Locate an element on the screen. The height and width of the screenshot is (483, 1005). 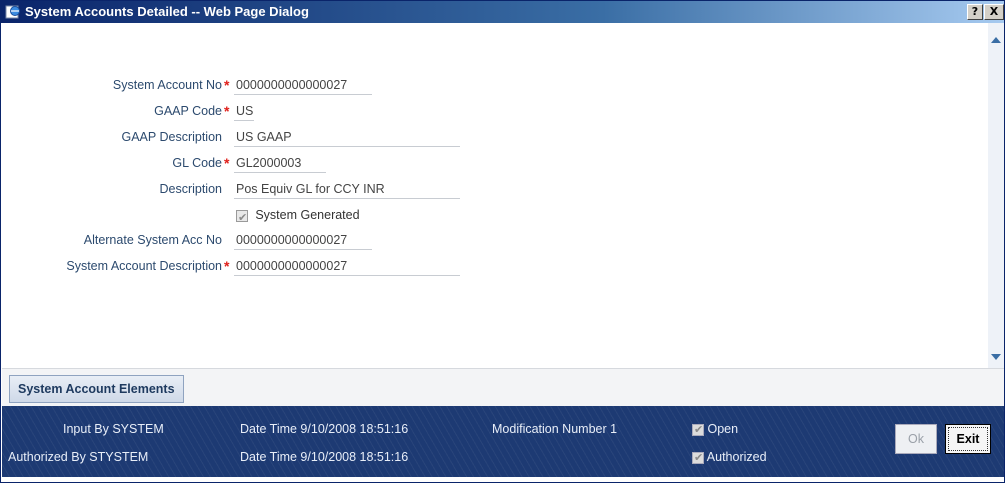
help-button: ? is located at coordinates (975, 12).